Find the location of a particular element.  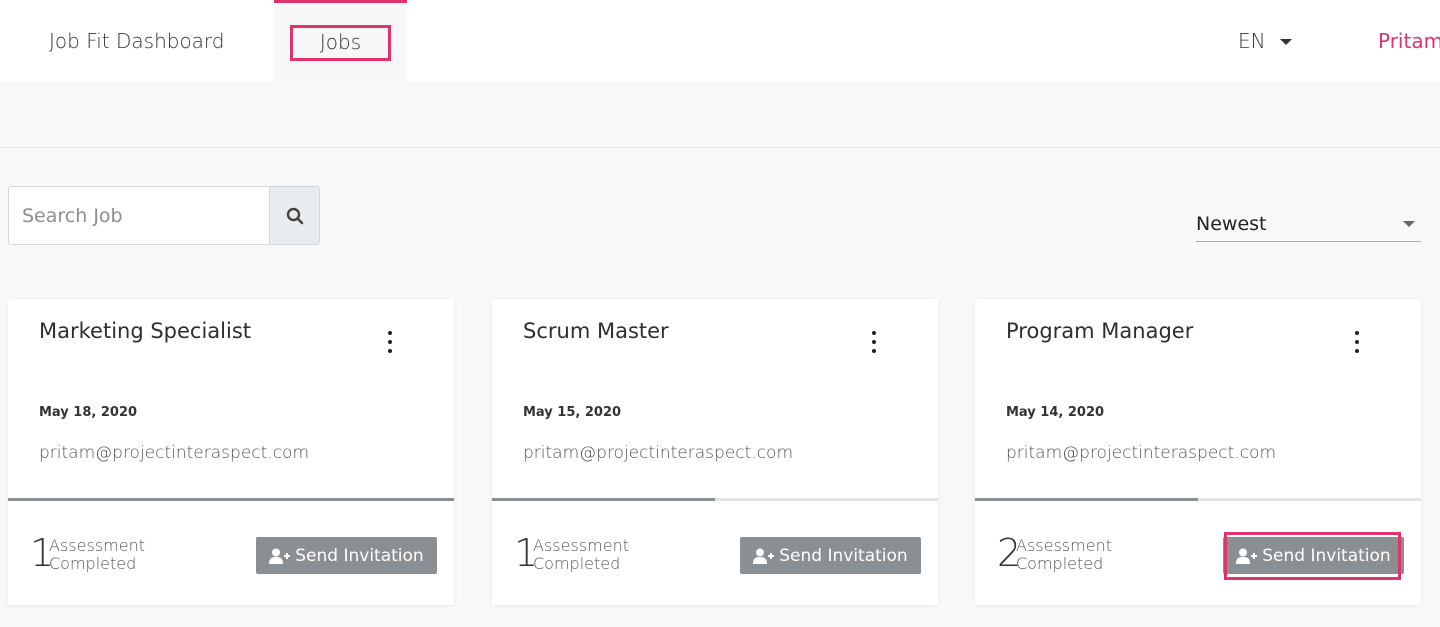

sort-select: Newest is located at coordinates (1308, 224).